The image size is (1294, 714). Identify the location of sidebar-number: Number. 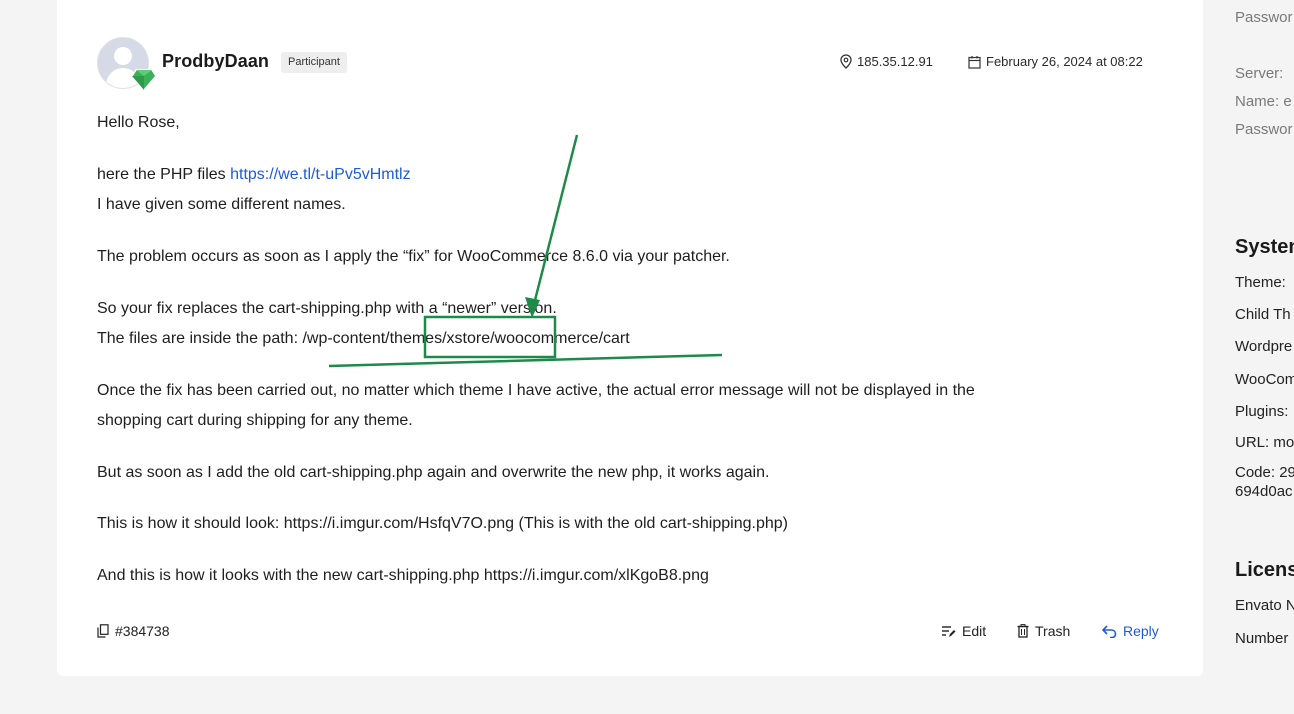
(1262, 638).